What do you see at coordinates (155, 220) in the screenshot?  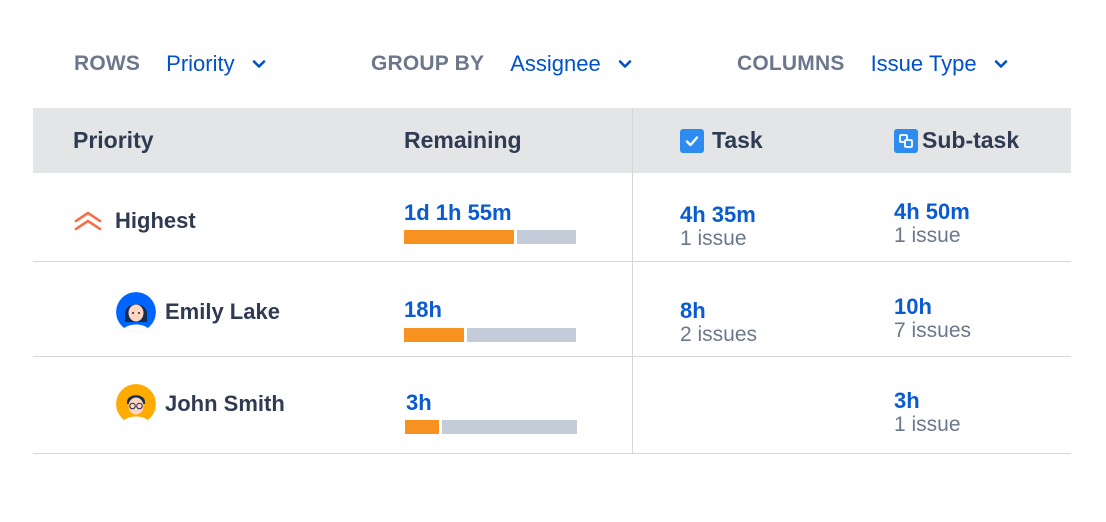 I see `priority-name: Highest` at bounding box center [155, 220].